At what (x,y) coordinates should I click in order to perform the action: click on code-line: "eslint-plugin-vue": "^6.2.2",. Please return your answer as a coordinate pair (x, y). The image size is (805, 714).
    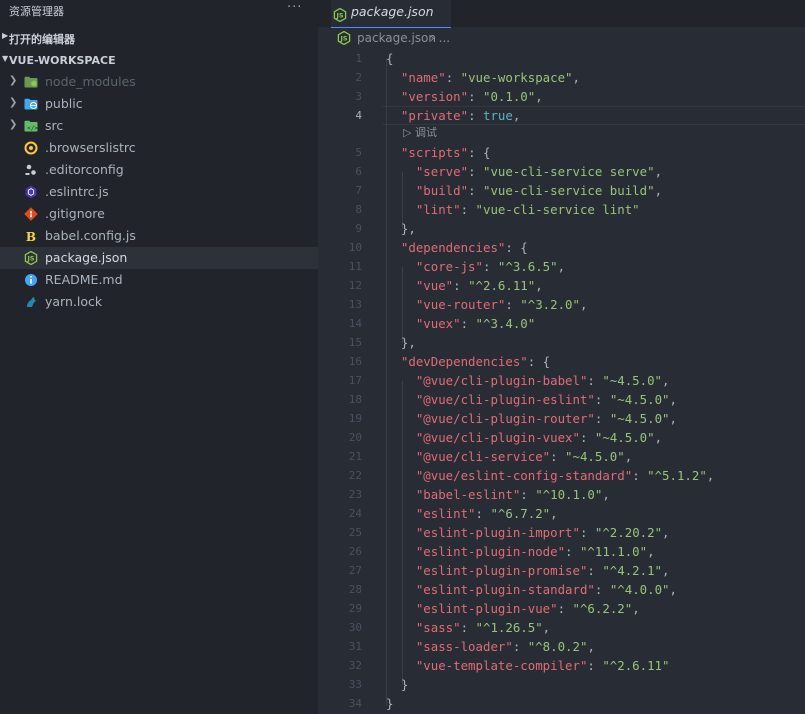
    Looking at the image, I should click on (513, 608).